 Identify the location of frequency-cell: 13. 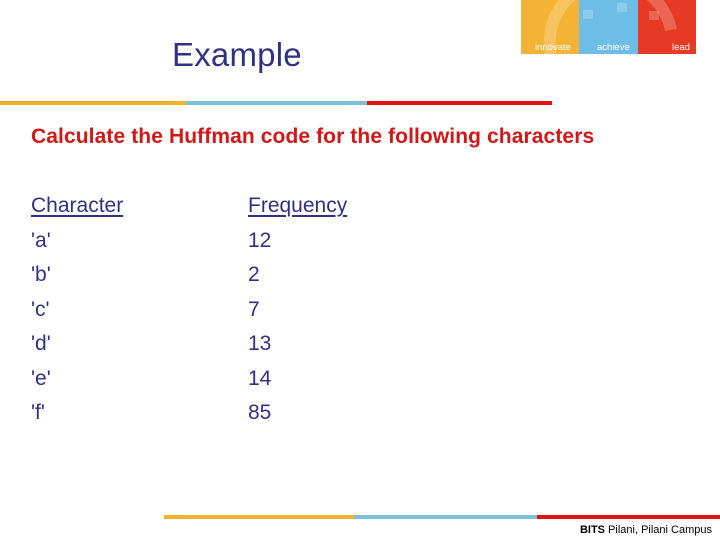
(260, 343).